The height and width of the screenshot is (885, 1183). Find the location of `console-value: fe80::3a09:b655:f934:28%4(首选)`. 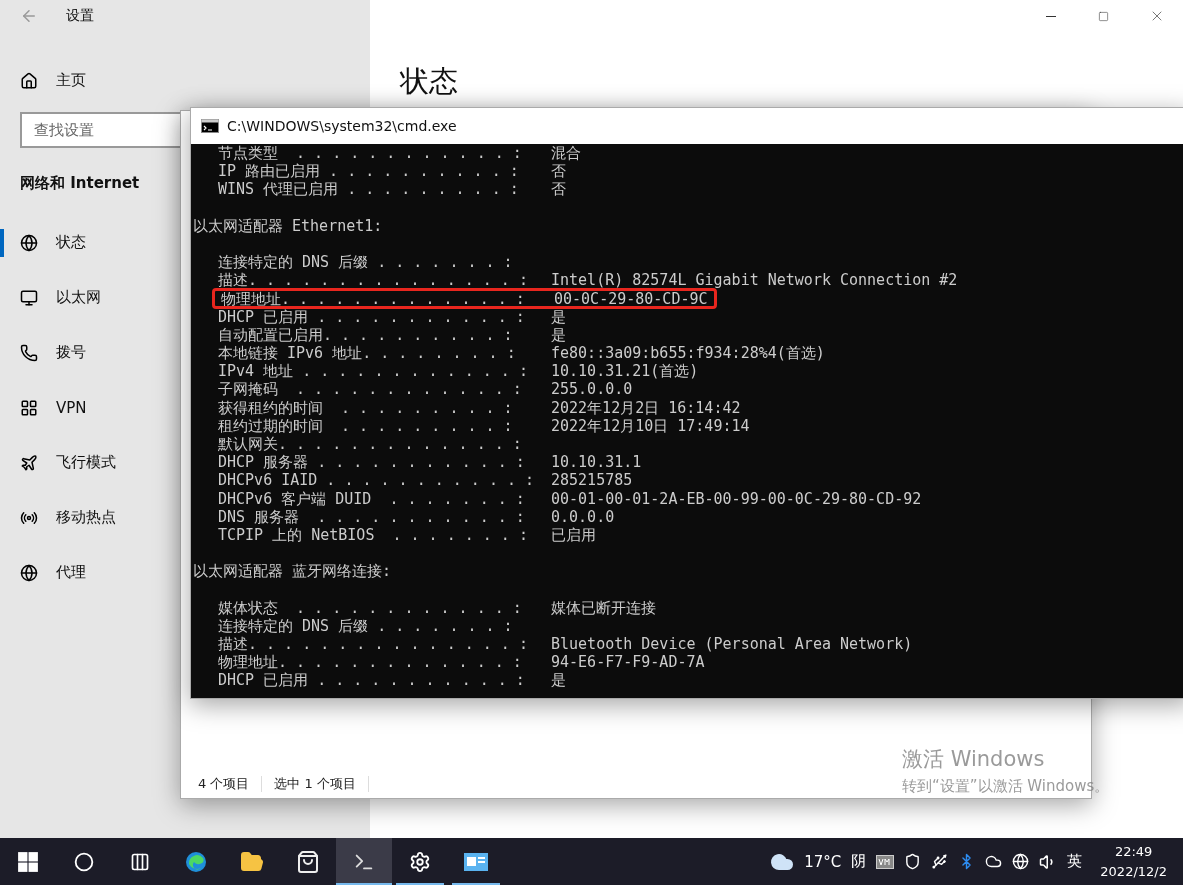

console-value: fe80::3a09:b655:f934:28%4(首选) is located at coordinates (688, 353).